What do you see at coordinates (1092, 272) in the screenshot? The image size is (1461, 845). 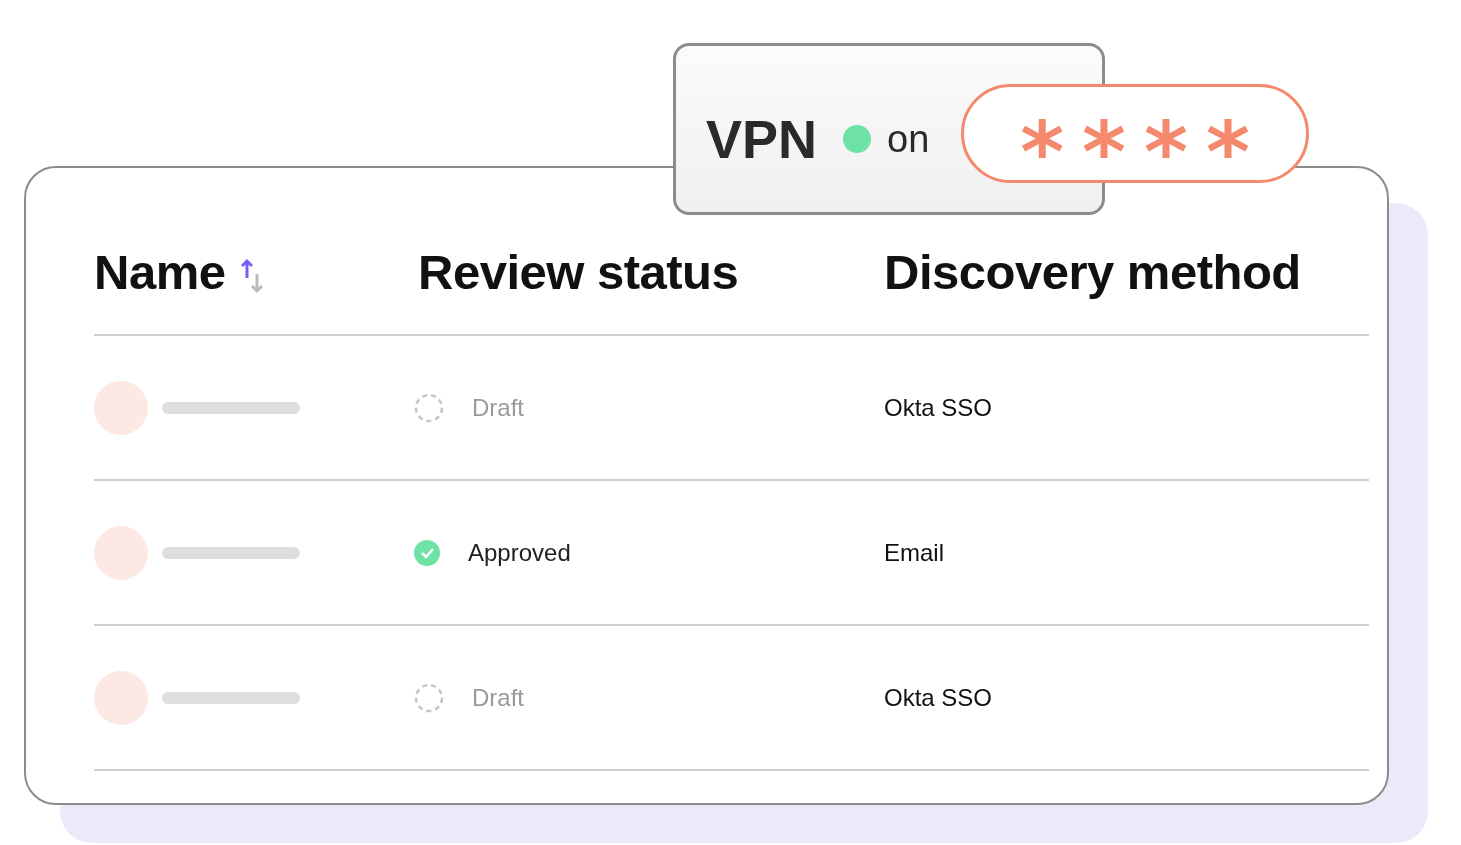 I see `column-header: Discovery method` at bounding box center [1092, 272].